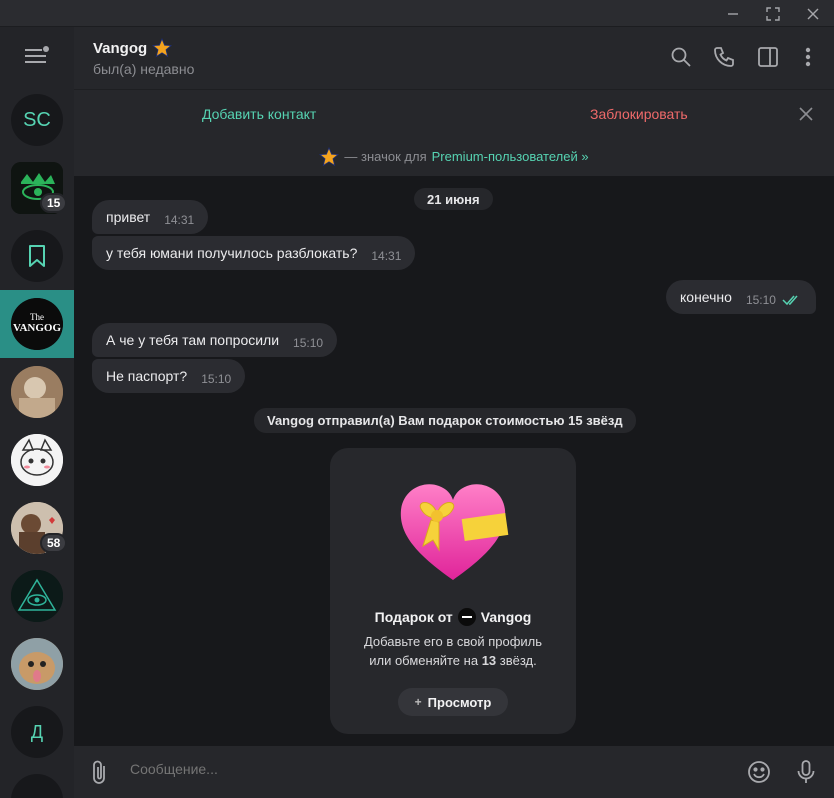 Image resolution: width=834 pixels, height=798 pixels. I want to click on contact-name: Vangog, so click(120, 48).